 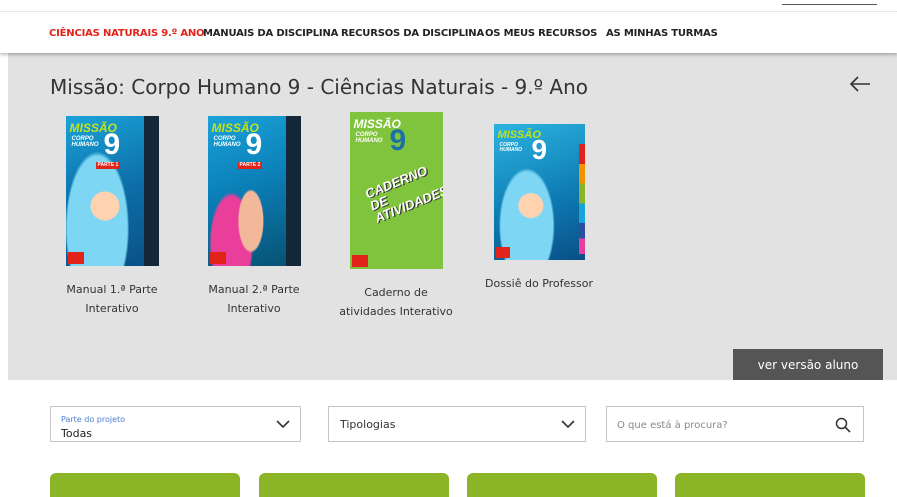 What do you see at coordinates (412, 33) in the screenshot?
I see `nav-item-recursos: RECURSOS DA DISCIPLINA` at bounding box center [412, 33].